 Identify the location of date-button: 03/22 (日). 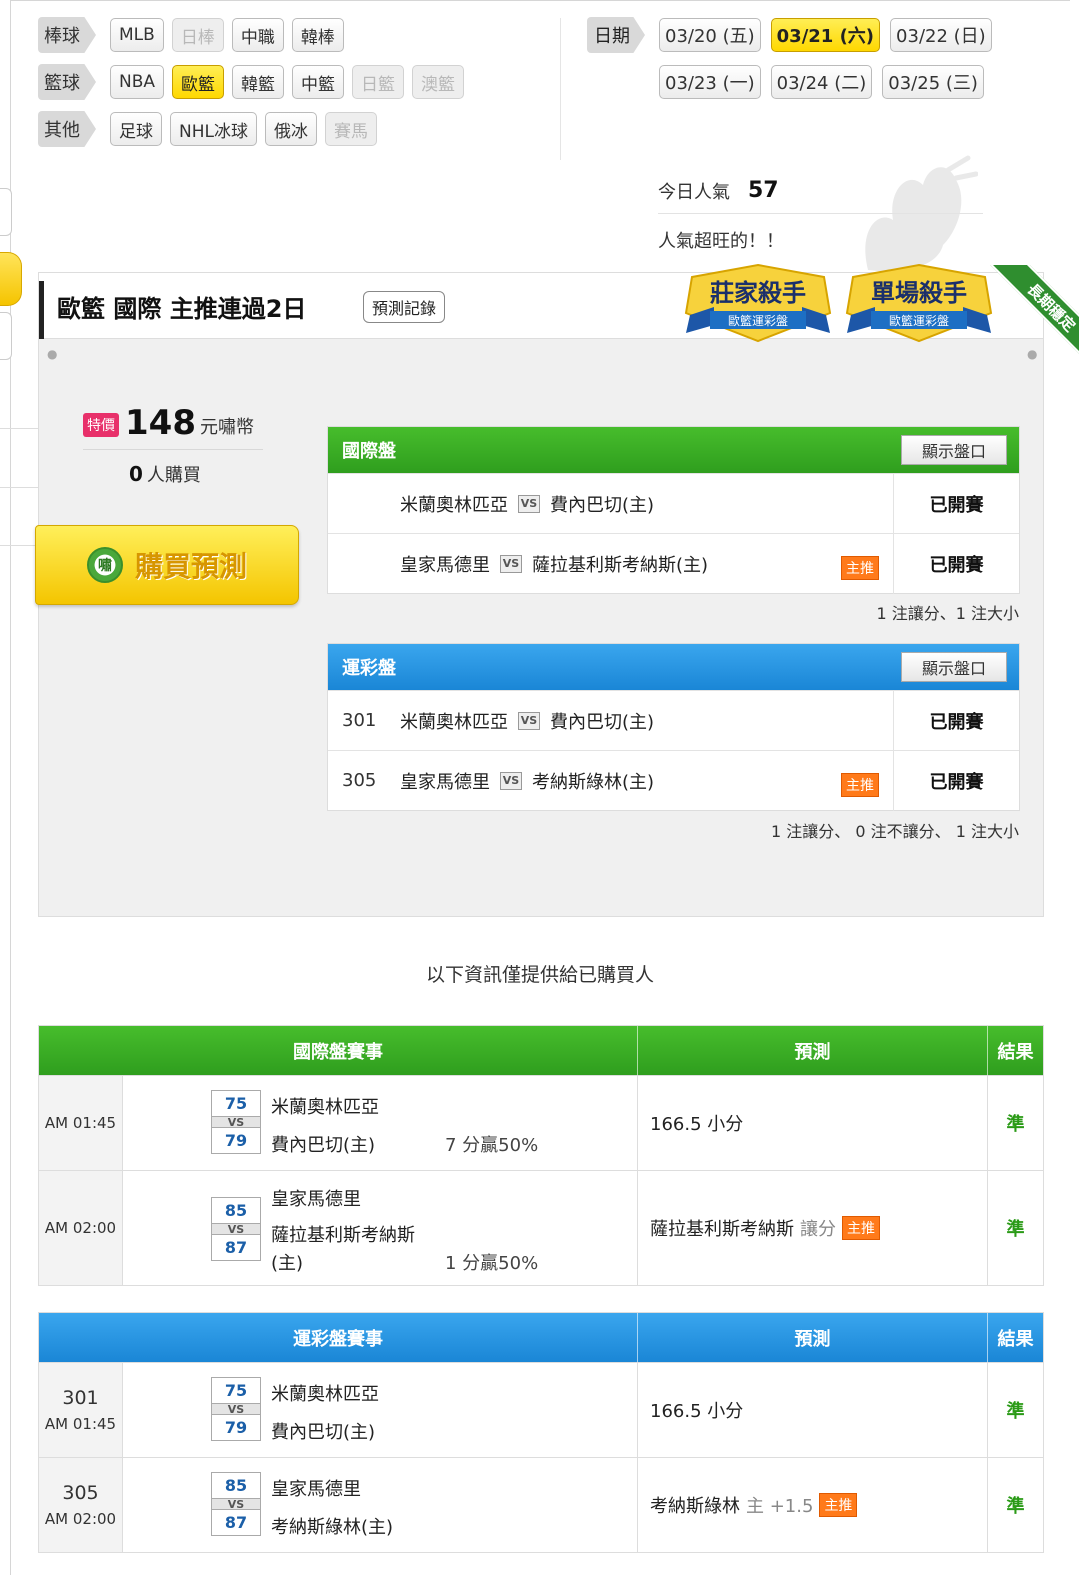
(941, 35).